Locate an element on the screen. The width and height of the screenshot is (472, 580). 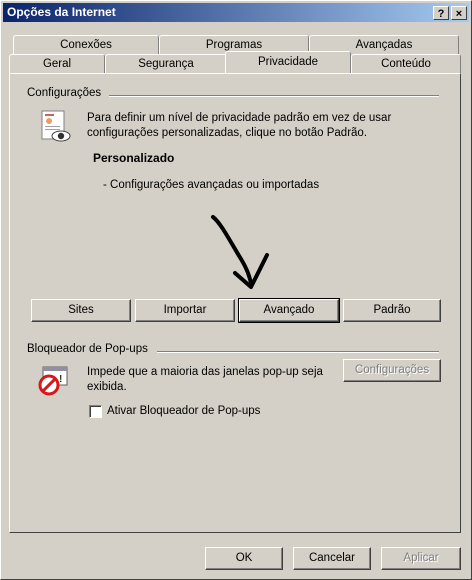
close-icon: × is located at coordinates (459, 14).